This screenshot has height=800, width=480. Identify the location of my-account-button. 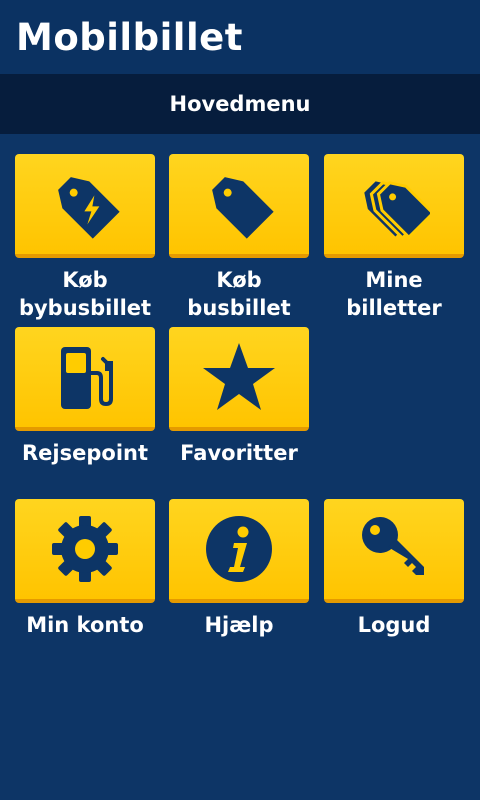
(85, 551).